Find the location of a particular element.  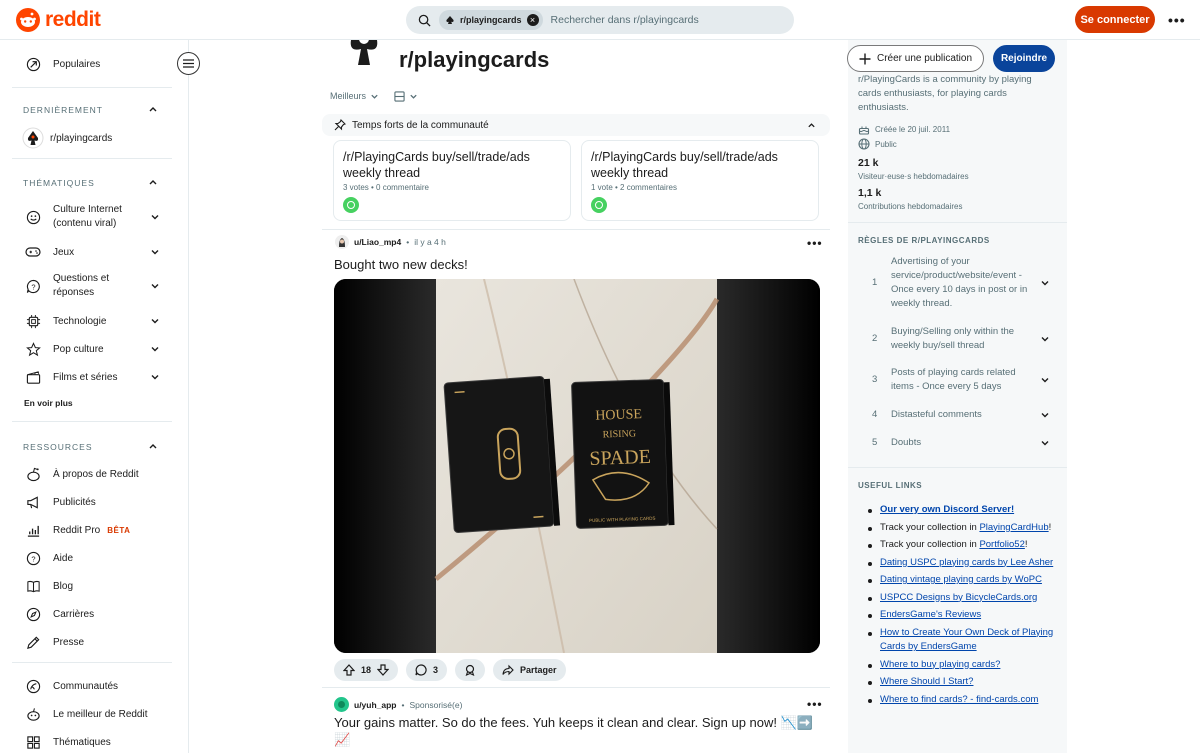

sidebar-item-qa: ? Questions et réponses is located at coordinates (92, 286).